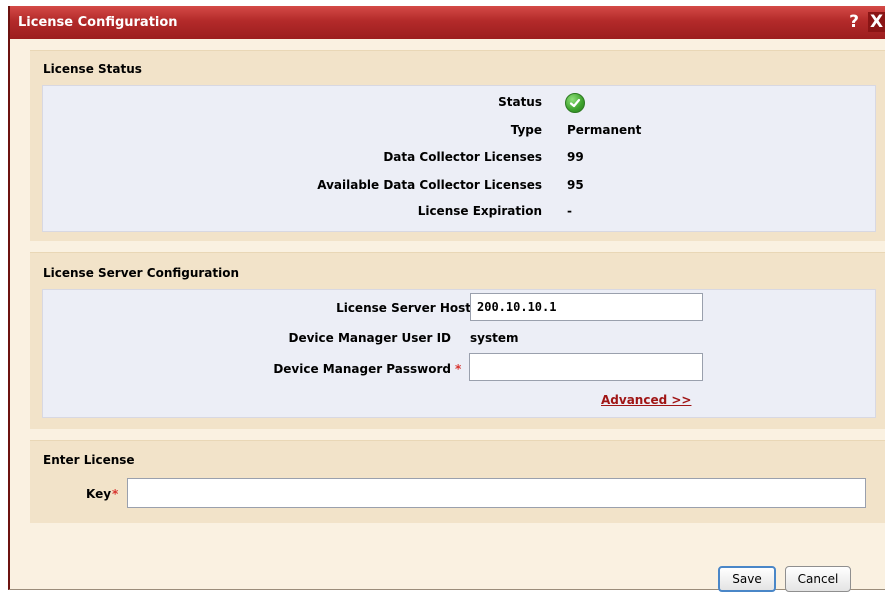 The width and height of the screenshot is (885, 598). I want to click on license-expiration-label: License Expiration, so click(479, 211).